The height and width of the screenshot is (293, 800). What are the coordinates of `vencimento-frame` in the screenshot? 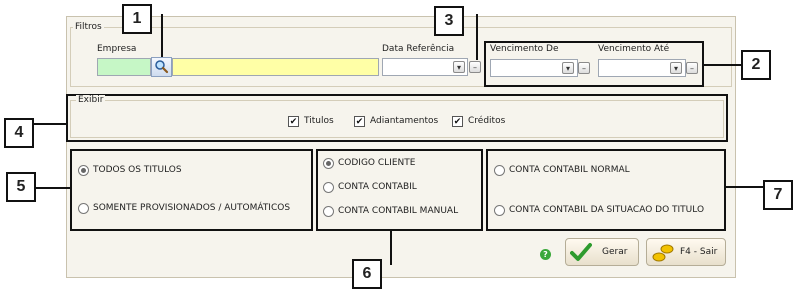 It's located at (594, 64).